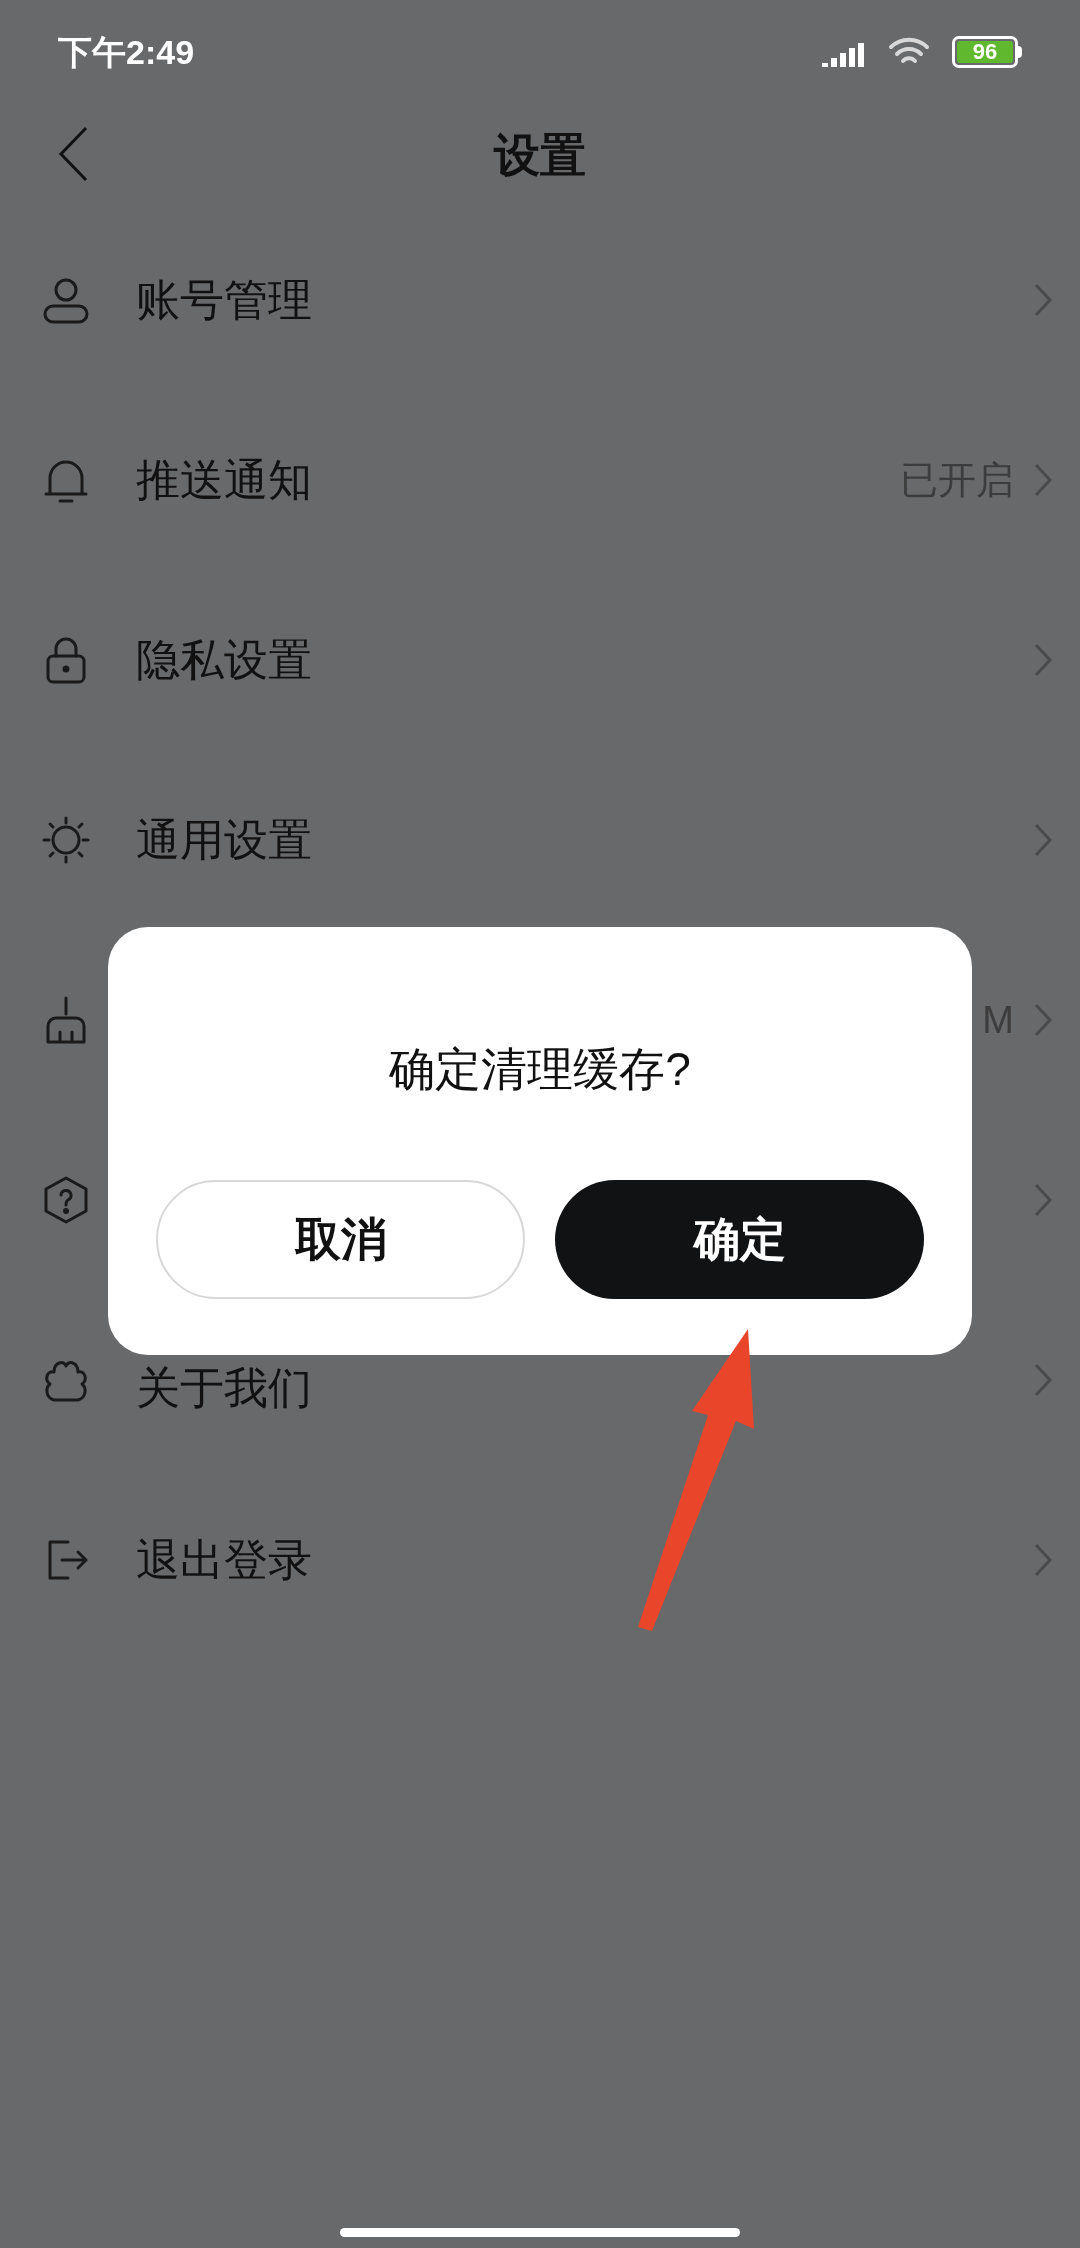  I want to click on settings-label: 隐私设置, so click(224, 660).